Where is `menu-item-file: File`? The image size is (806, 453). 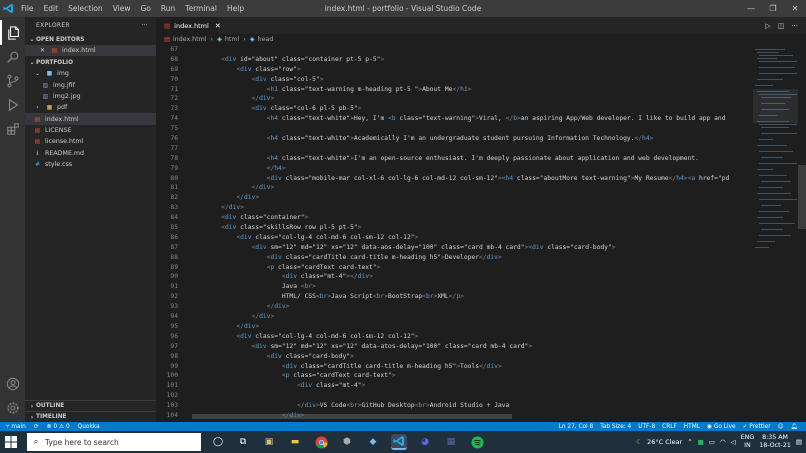 menu-item-file: File is located at coordinates (27, 8).